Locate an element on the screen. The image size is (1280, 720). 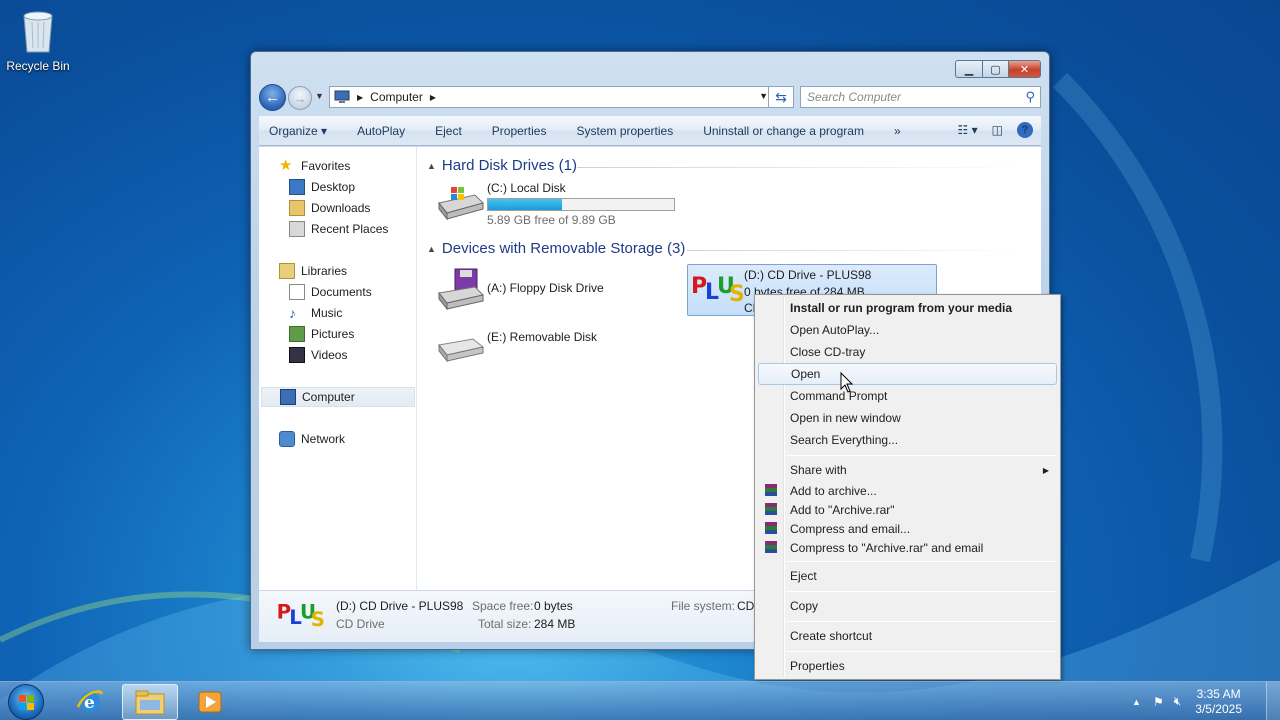
nav-downloads: Downloads is located at coordinates (329, 208).